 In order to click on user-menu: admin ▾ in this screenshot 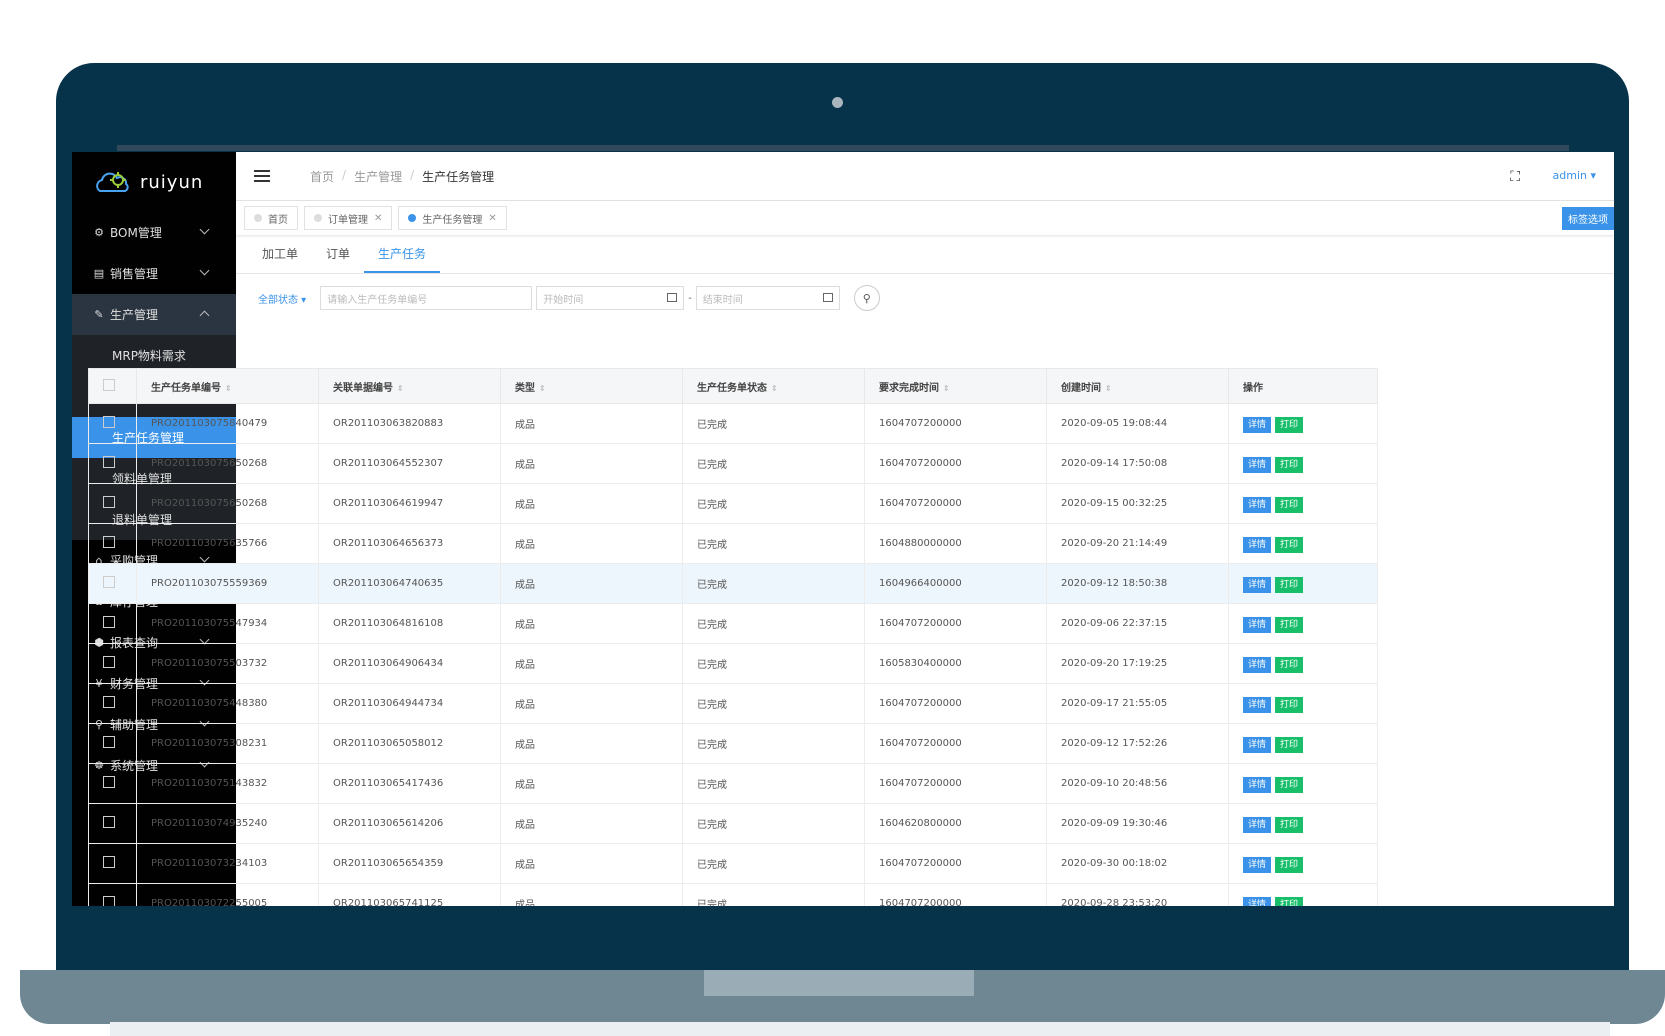, I will do `click(1575, 175)`.